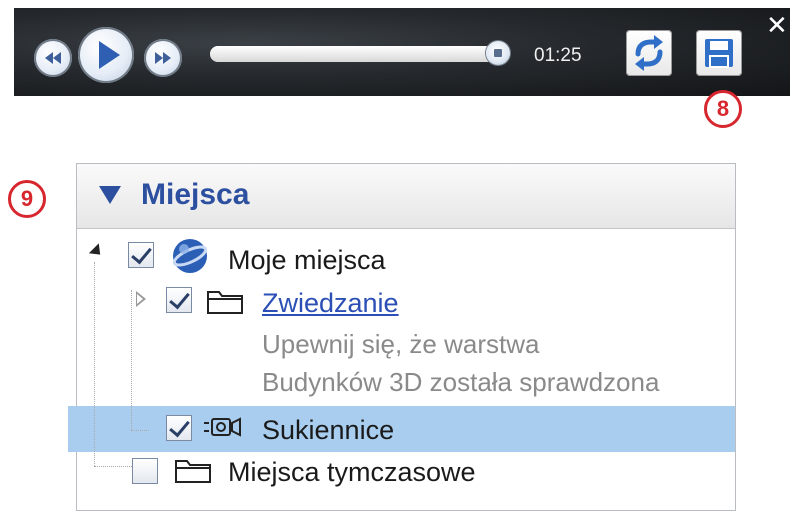  Describe the element at coordinates (723, 109) in the screenshot. I see `callout-8: 8` at that location.